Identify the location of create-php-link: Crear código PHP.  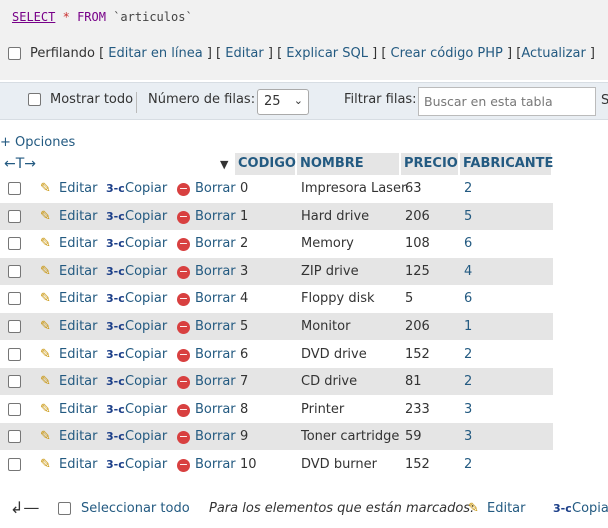
(447, 53).